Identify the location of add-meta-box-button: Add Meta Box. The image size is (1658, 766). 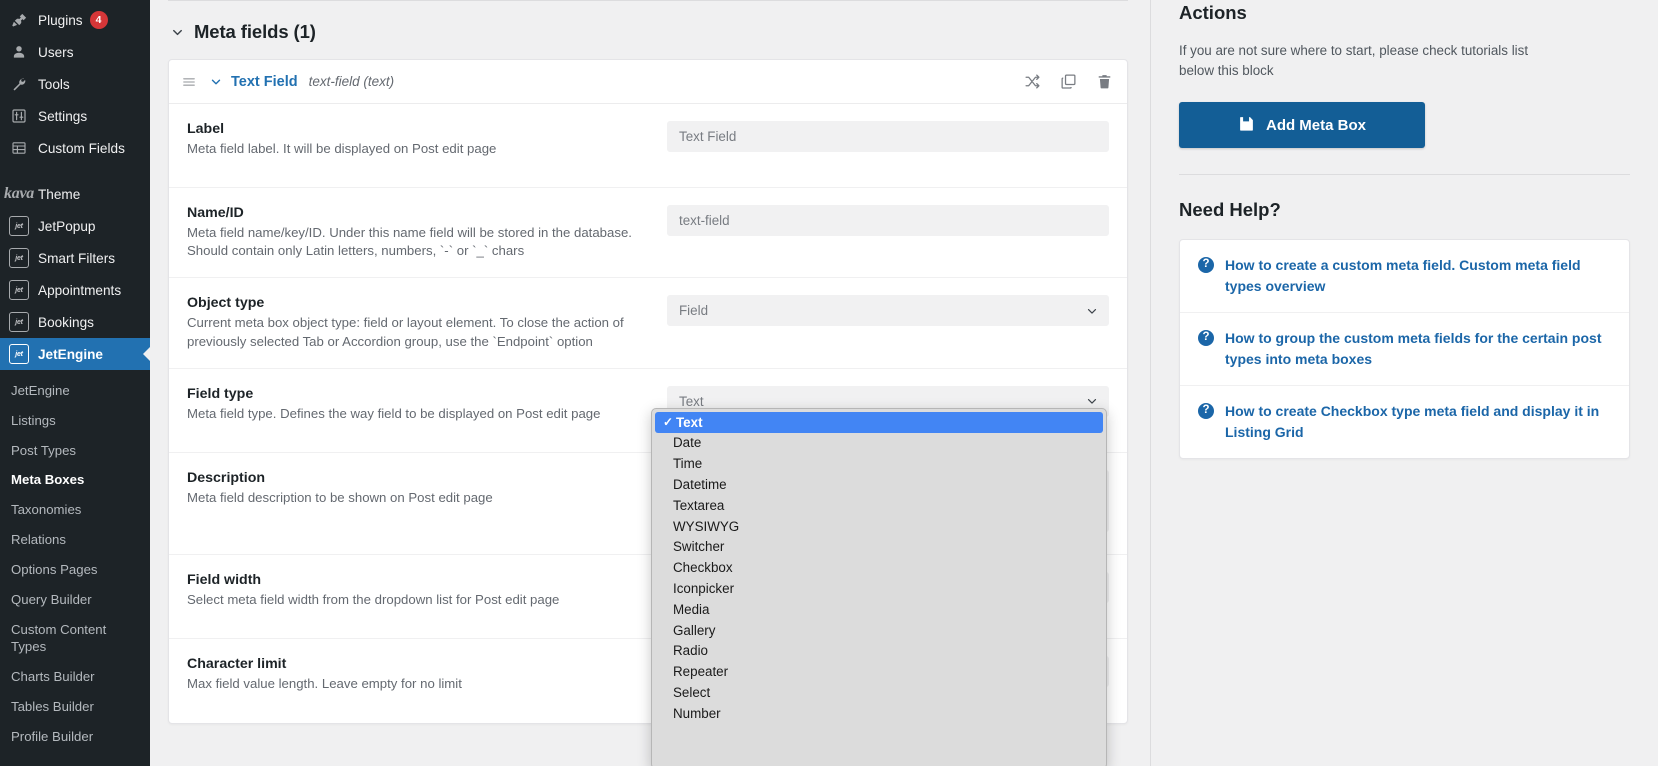
(1302, 125).